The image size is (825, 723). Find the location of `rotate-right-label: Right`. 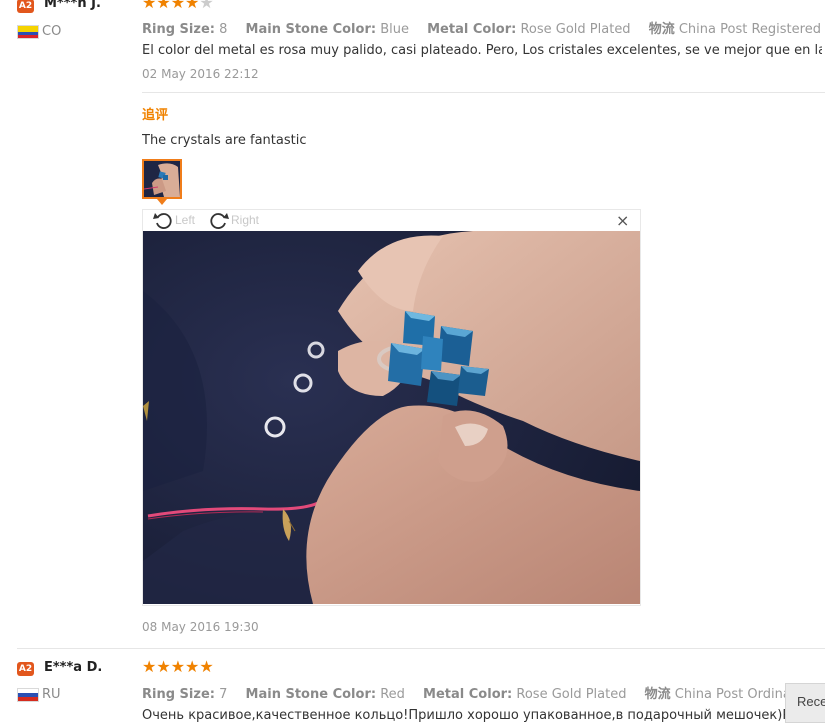

rotate-right-label: Right is located at coordinates (245, 220).